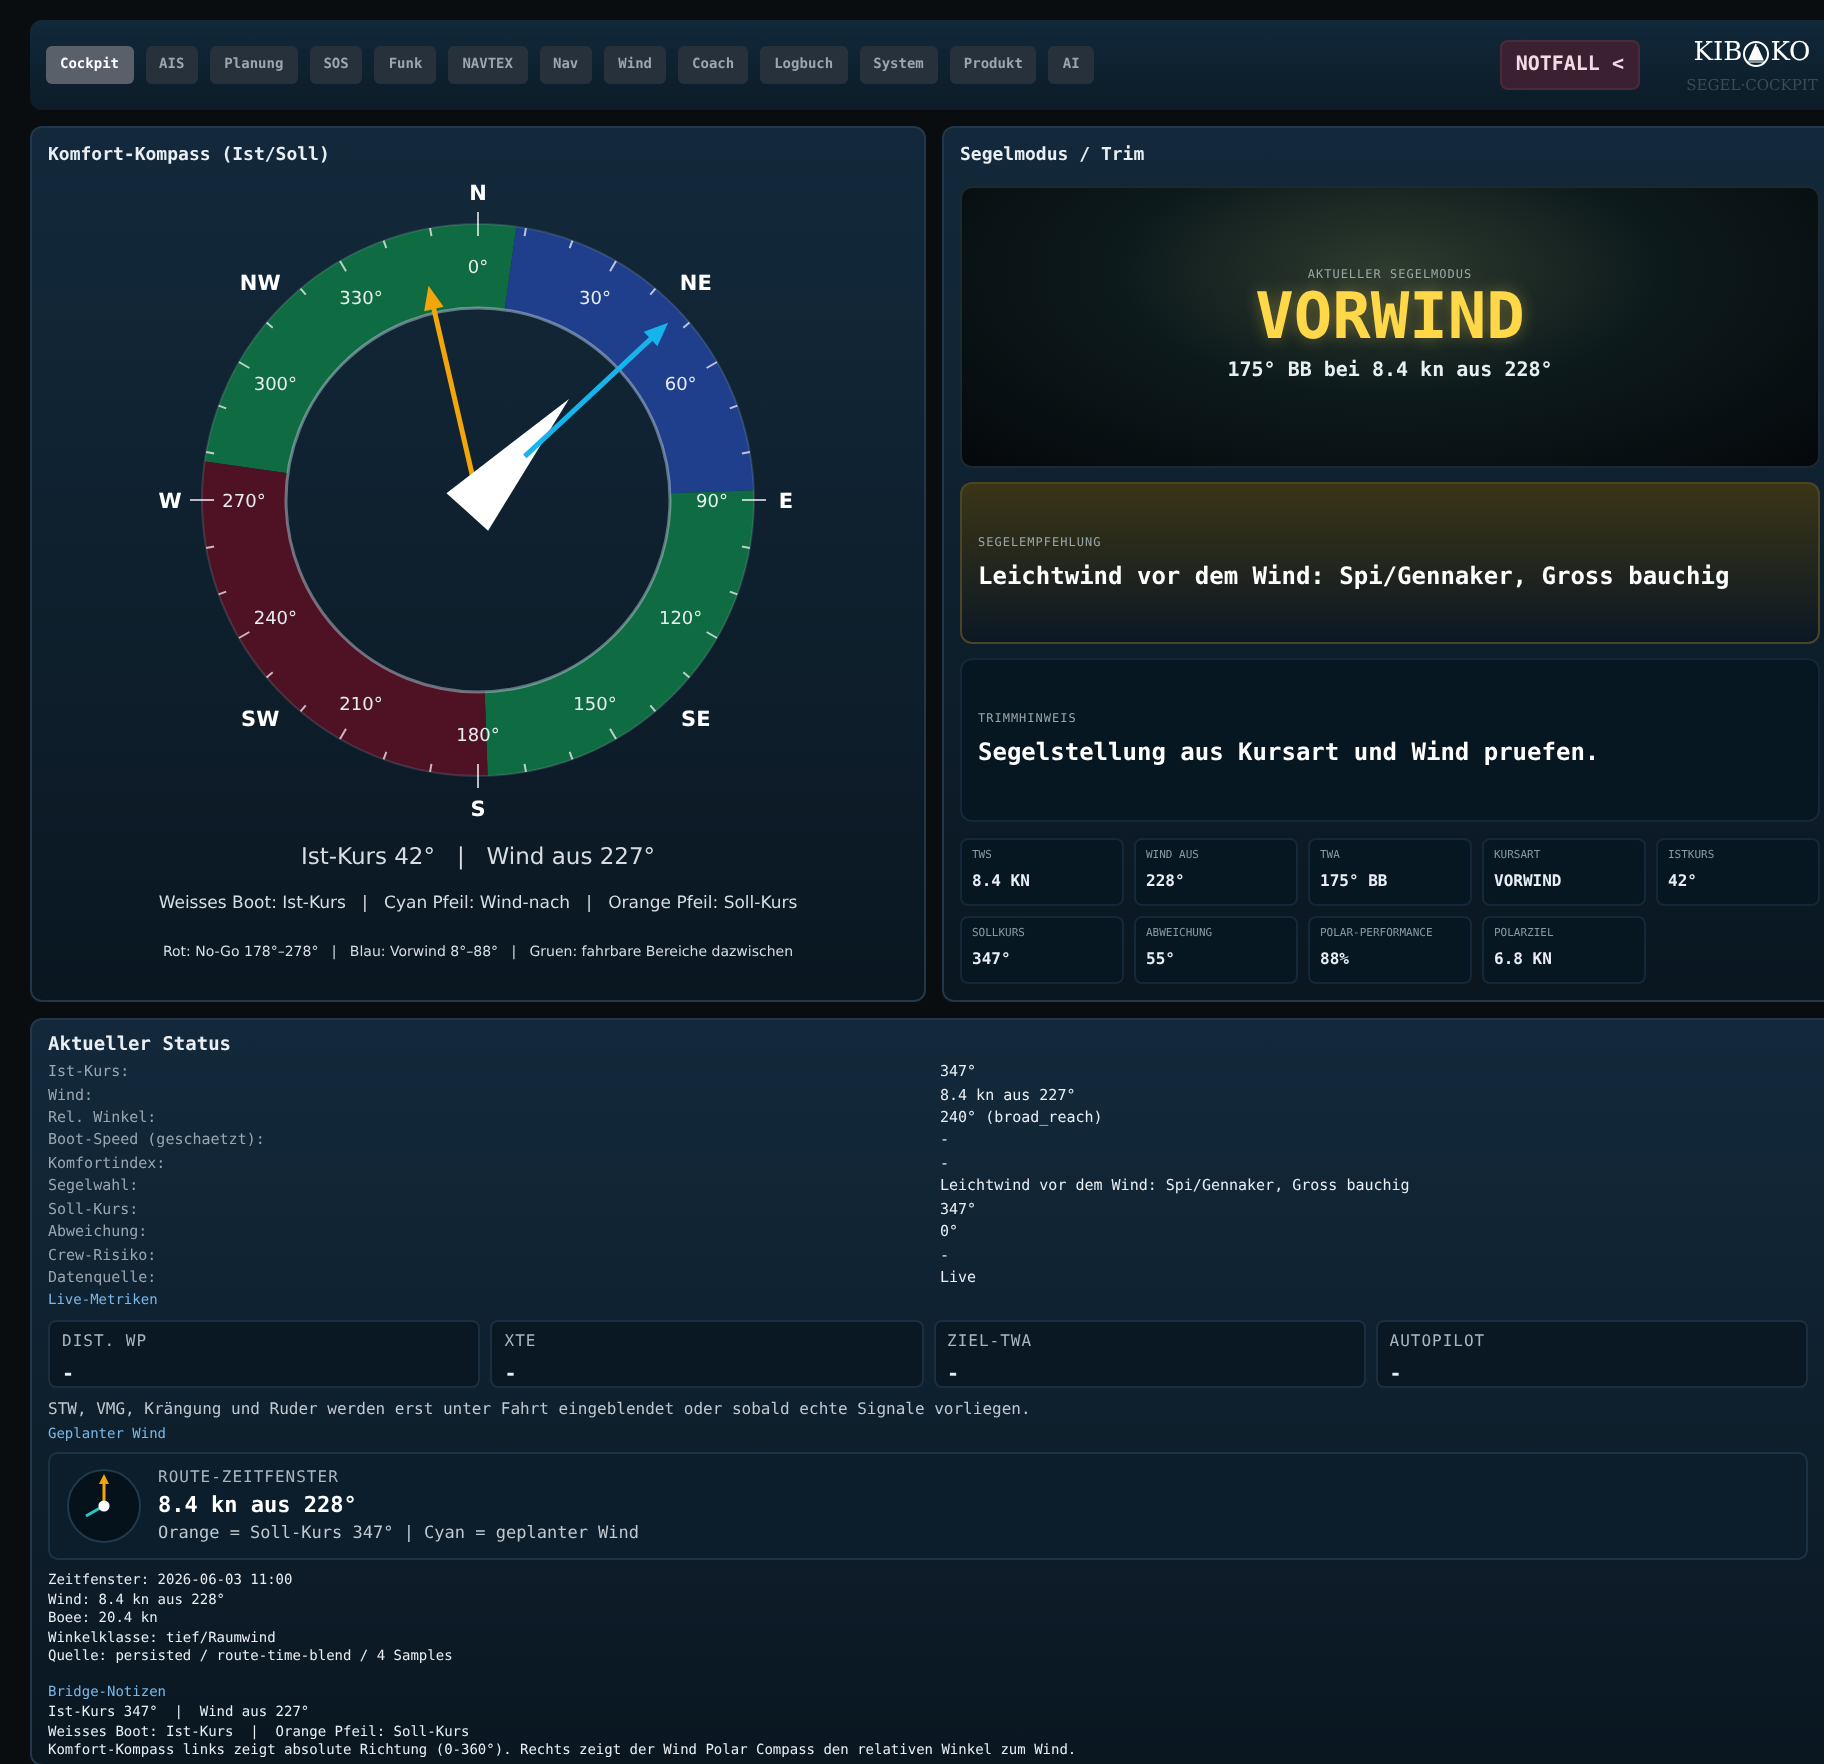  I want to click on logo-text: KIB, so click(1718, 54).